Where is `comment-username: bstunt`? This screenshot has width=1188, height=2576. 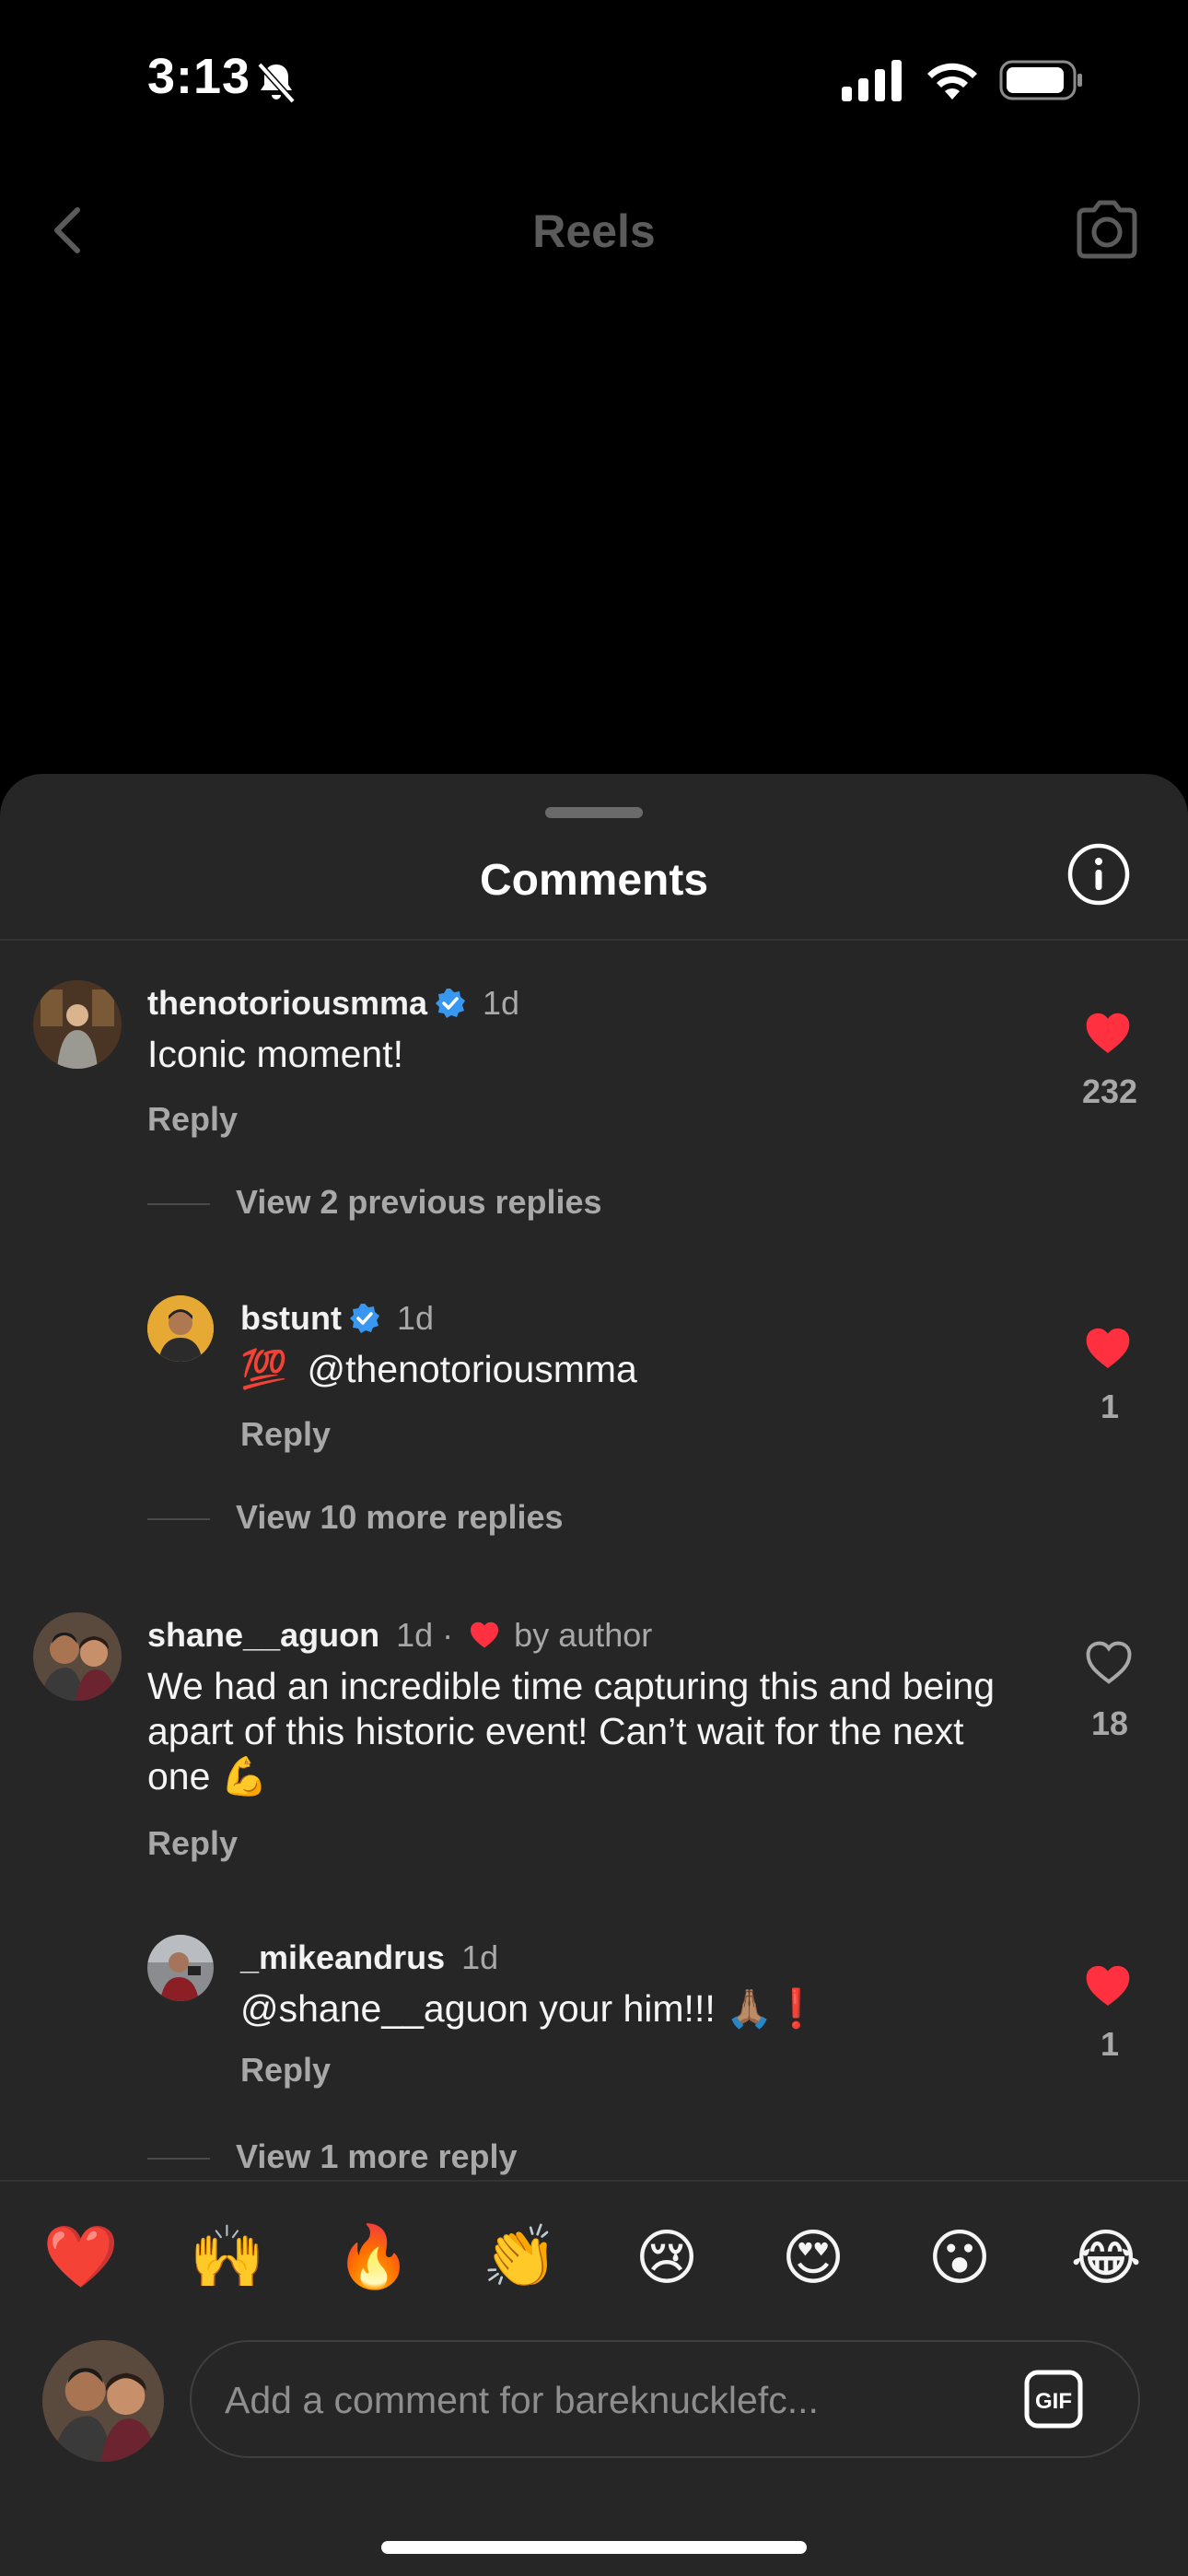
comment-username: bstunt is located at coordinates (291, 1318).